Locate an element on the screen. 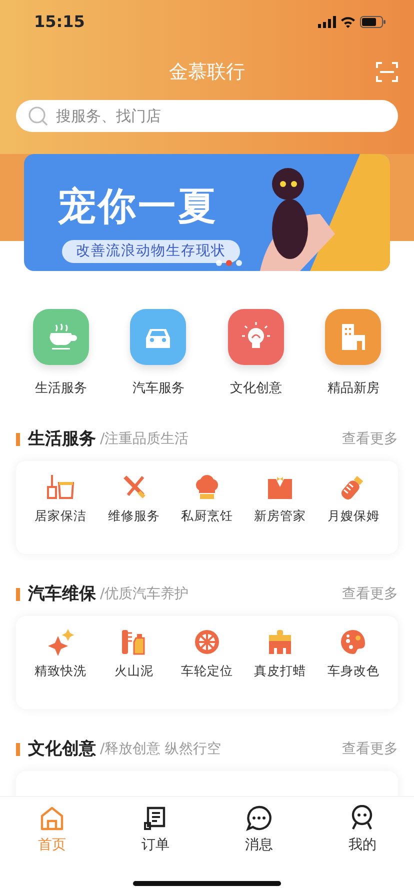  category-item: 生活服务 is located at coordinates (61, 353).